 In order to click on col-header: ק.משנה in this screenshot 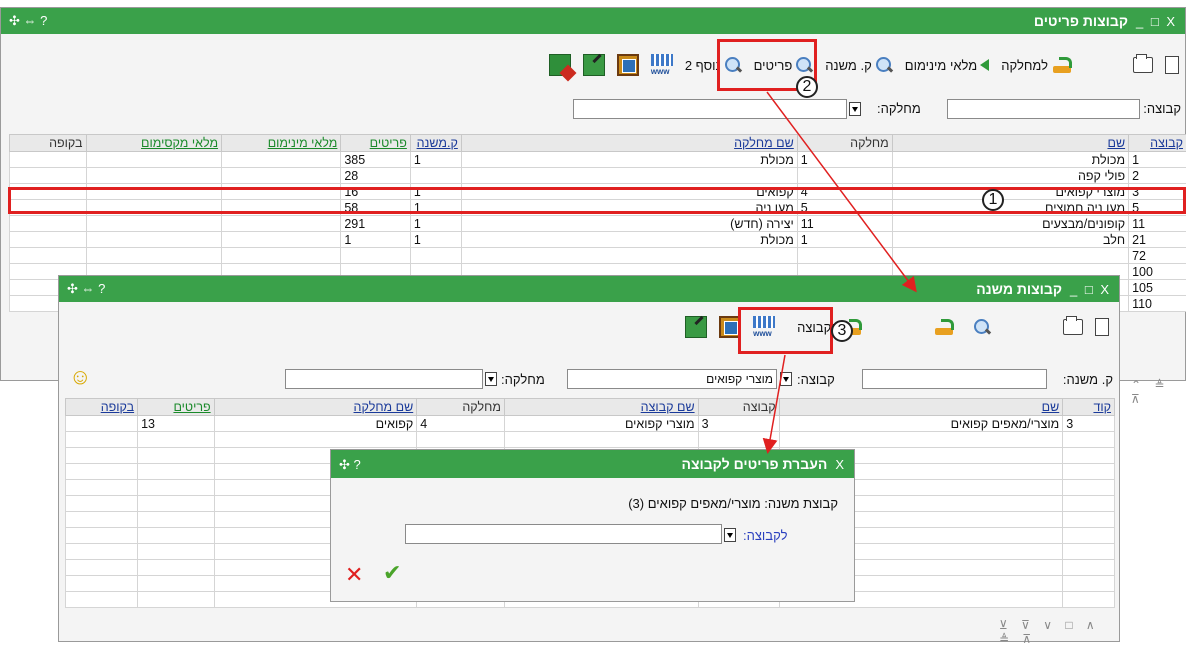, I will do `click(435, 143)`.